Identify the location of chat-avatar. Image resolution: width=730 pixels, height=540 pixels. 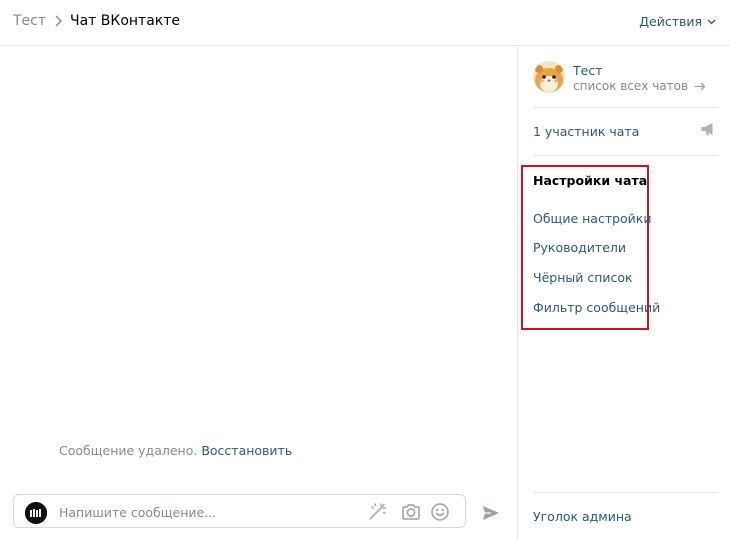
(549, 77).